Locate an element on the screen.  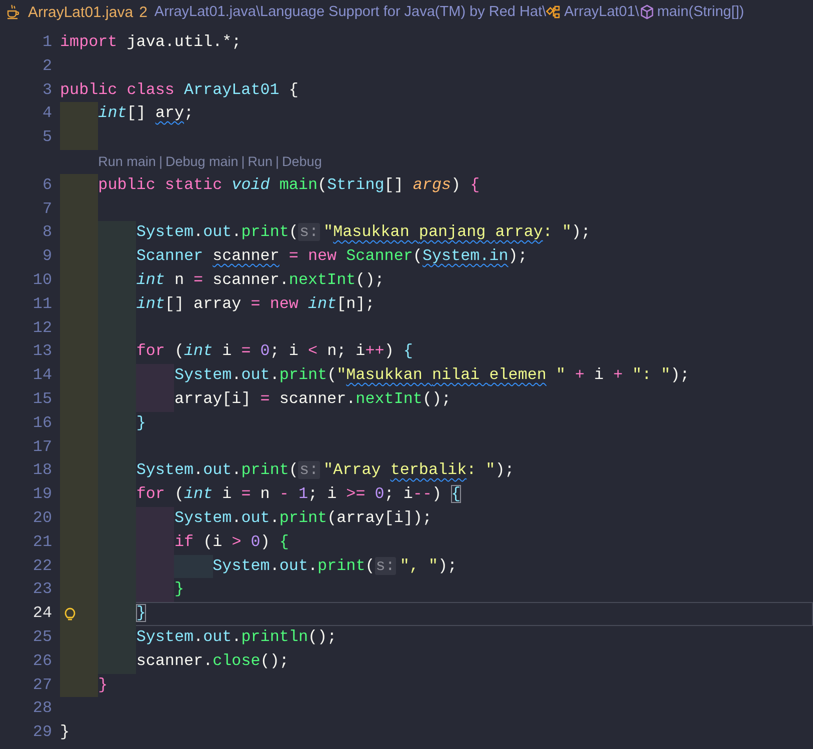
code-line: System.out.print("Masukkan nilai elemen " + i + ": "); is located at coordinates (432, 375).